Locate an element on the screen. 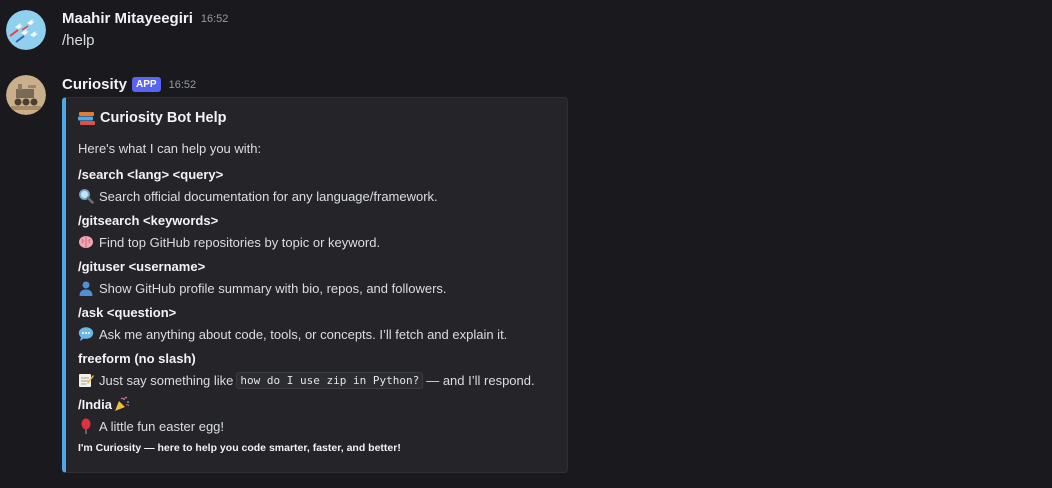 This screenshot has height=488, width=1052. command-name: /India is located at coordinates (151, 404).